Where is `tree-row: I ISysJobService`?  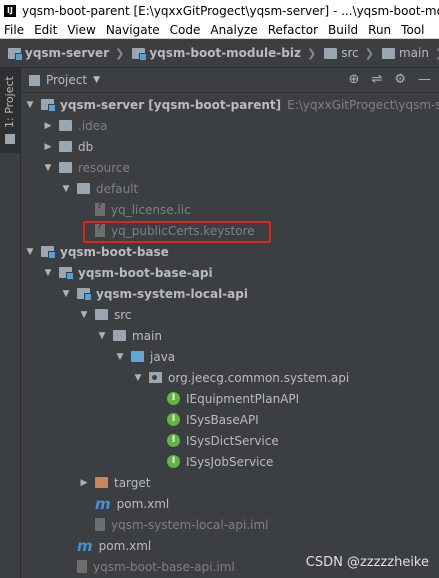
tree-row: I ISysJobService is located at coordinates (230, 461).